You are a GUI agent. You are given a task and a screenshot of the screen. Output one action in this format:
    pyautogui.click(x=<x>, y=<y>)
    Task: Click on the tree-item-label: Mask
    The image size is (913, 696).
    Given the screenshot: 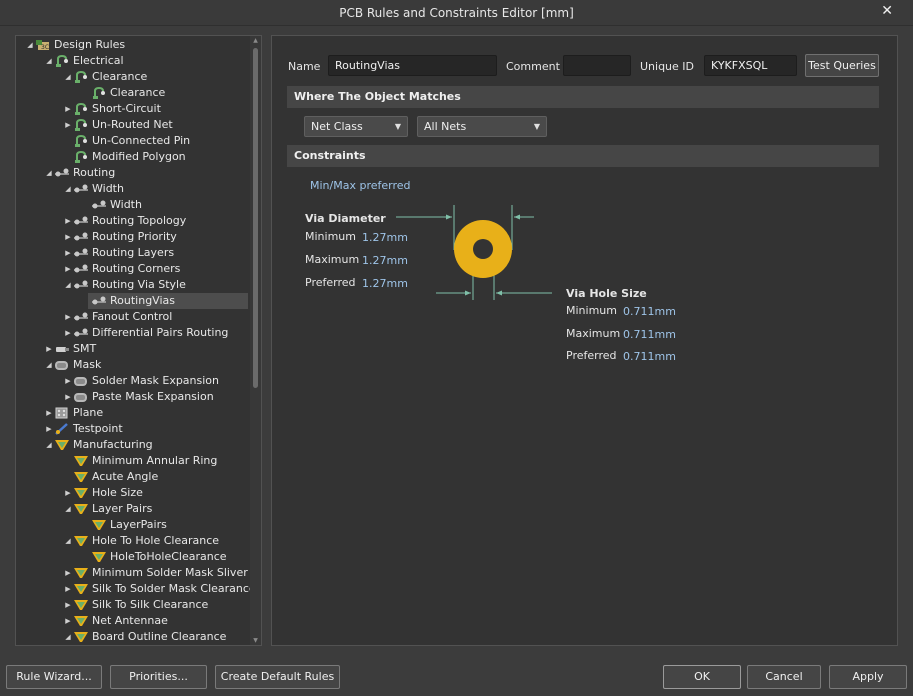 What is the action you would take?
    pyautogui.click(x=87, y=364)
    